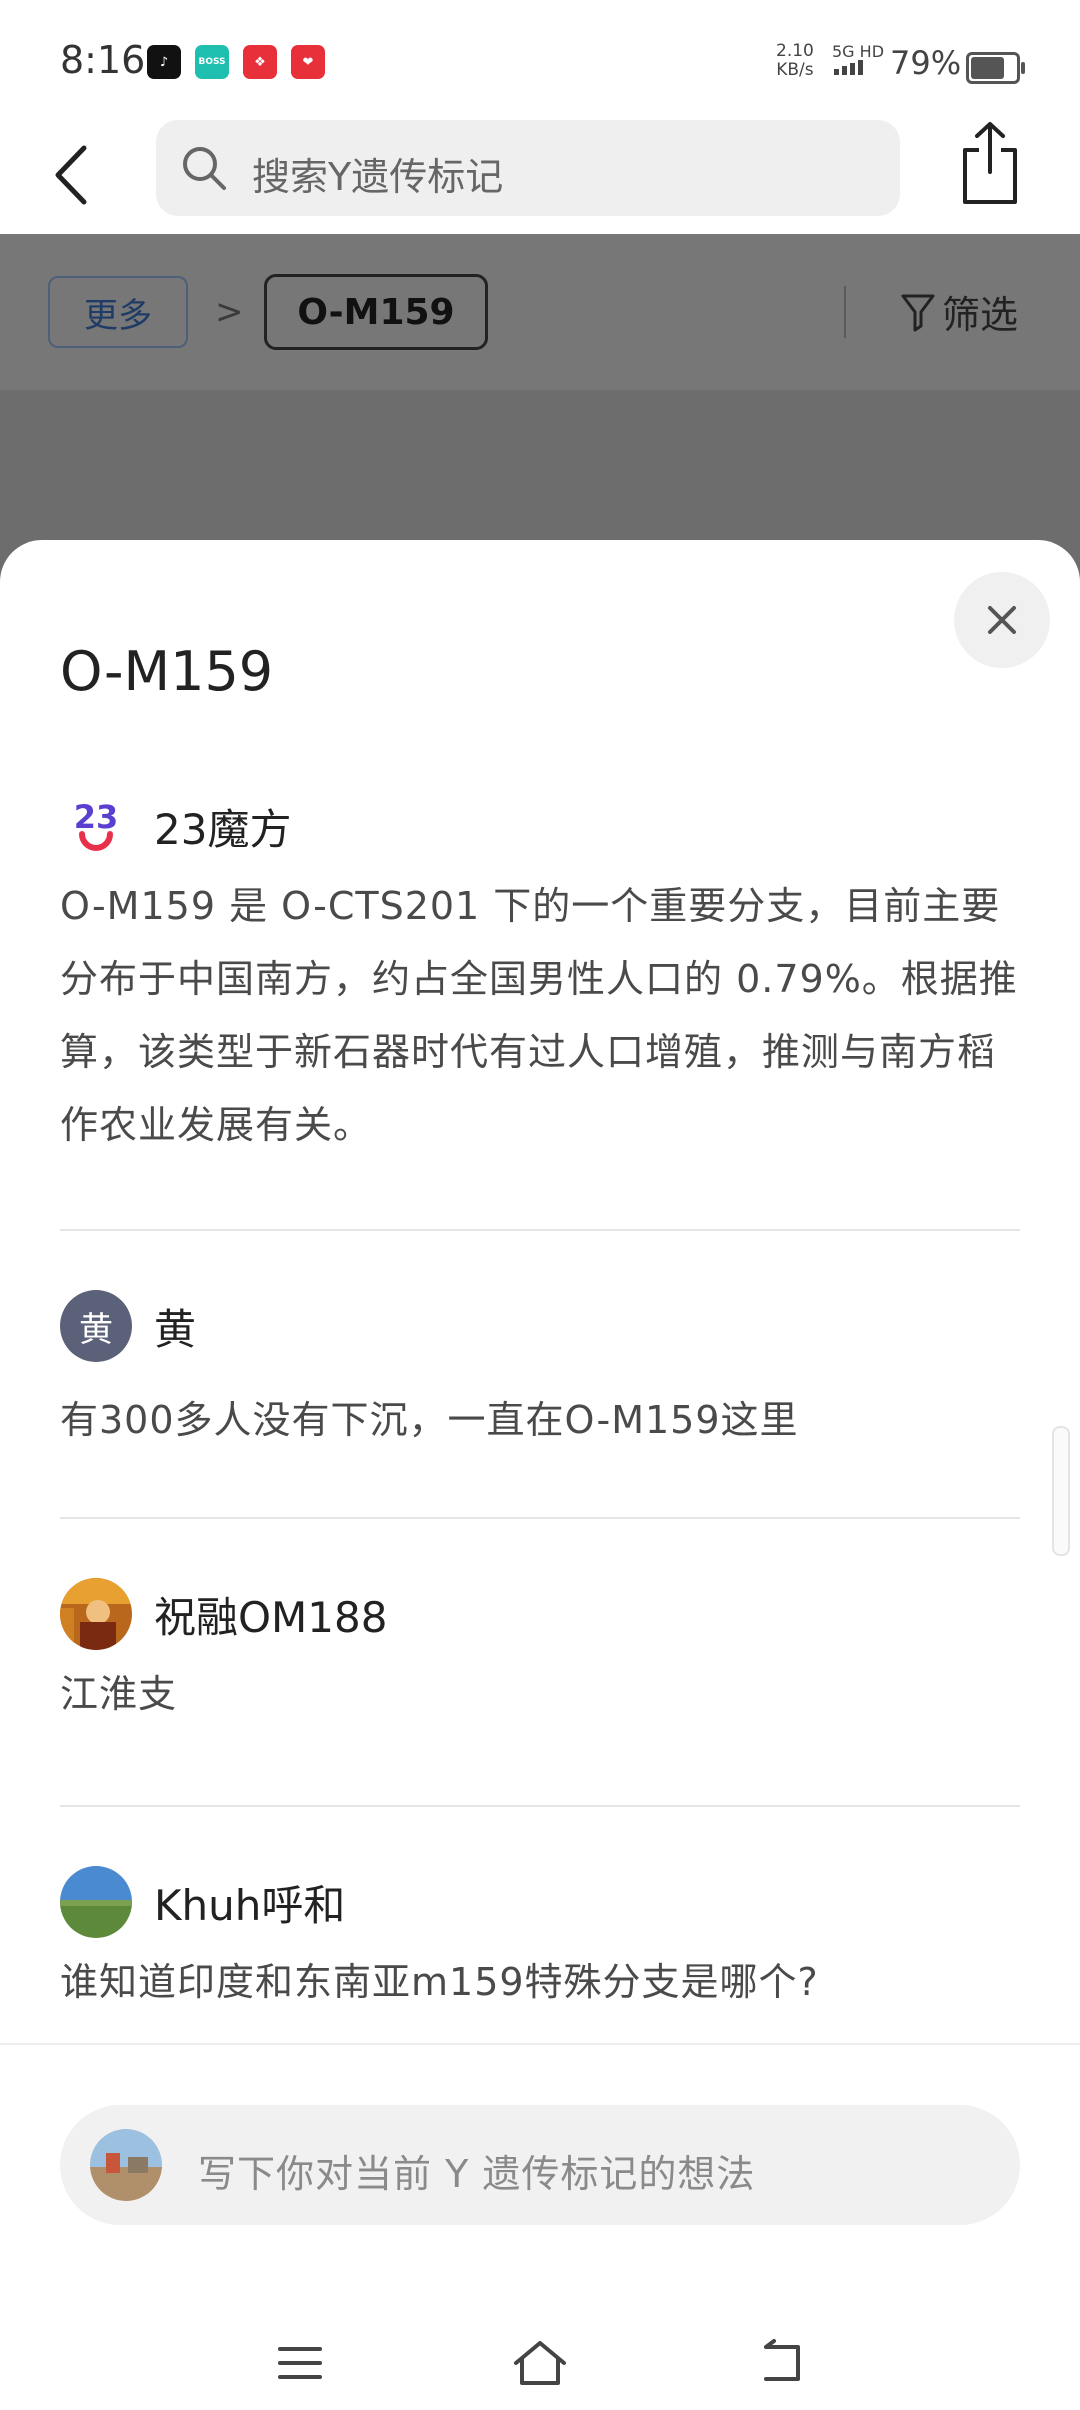 The height and width of the screenshot is (2410, 1080). What do you see at coordinates (236, 62) in the screenshot?
I see `status-app-icons: ♪ BOSS ❖ ❤` at bounding box center [236, 62].